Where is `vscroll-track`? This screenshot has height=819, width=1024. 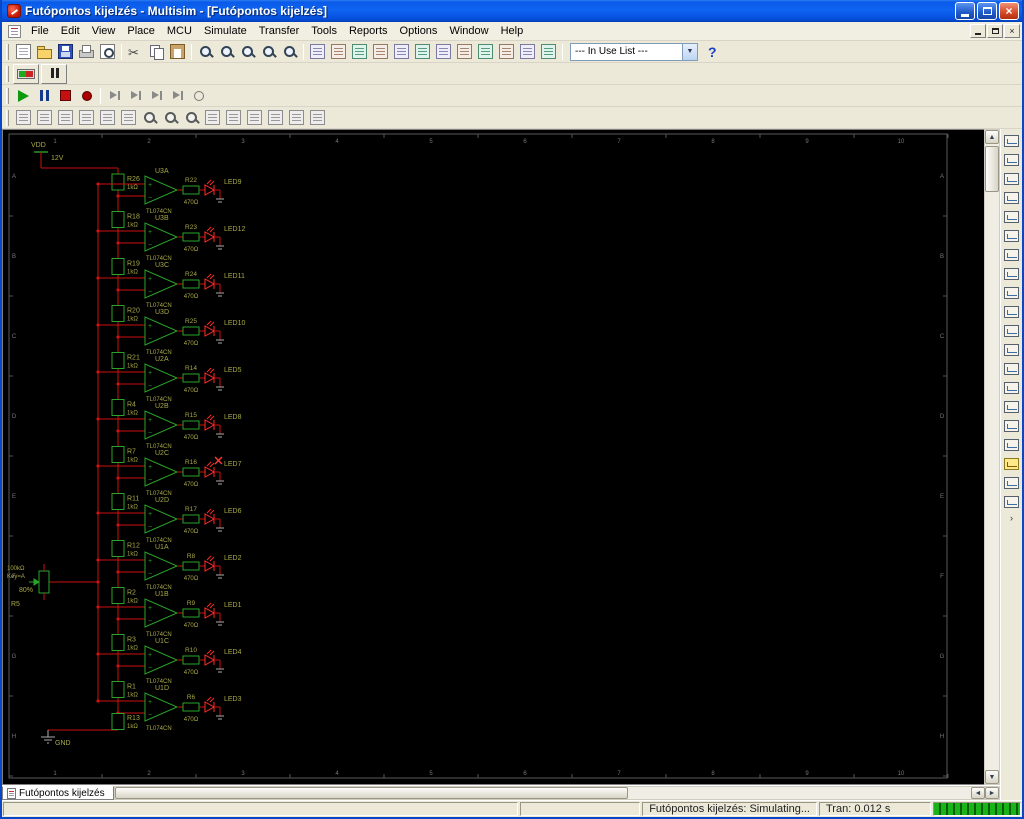 vscroll-track is located at coordinates (992, 457).